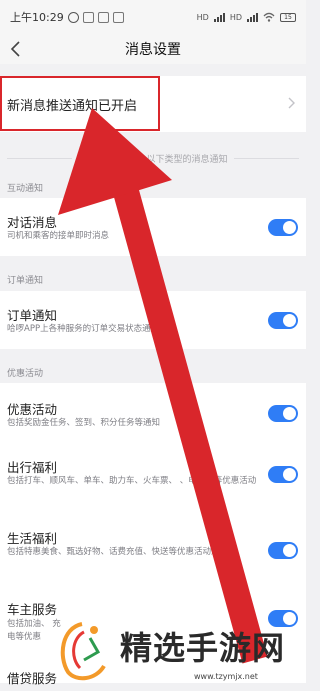 Image resolution: width=320 pixels, height=691 pixels. I want to click on status-time: 上午10:29, so click(37, 17).